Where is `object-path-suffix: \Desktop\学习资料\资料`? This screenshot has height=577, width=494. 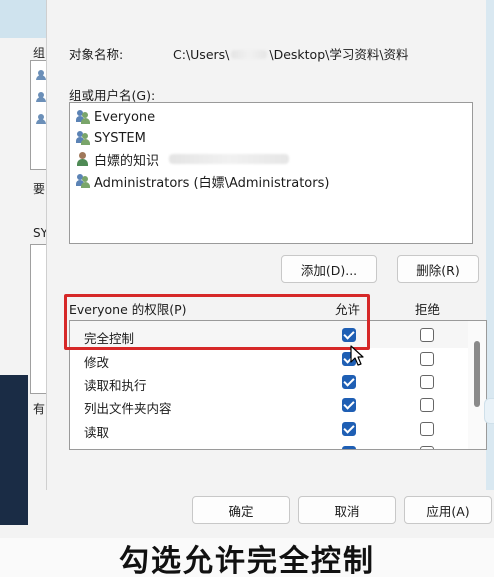
object-path-suffix: \Desktop\学习资料\资料 is located at coordinates (339, 54).